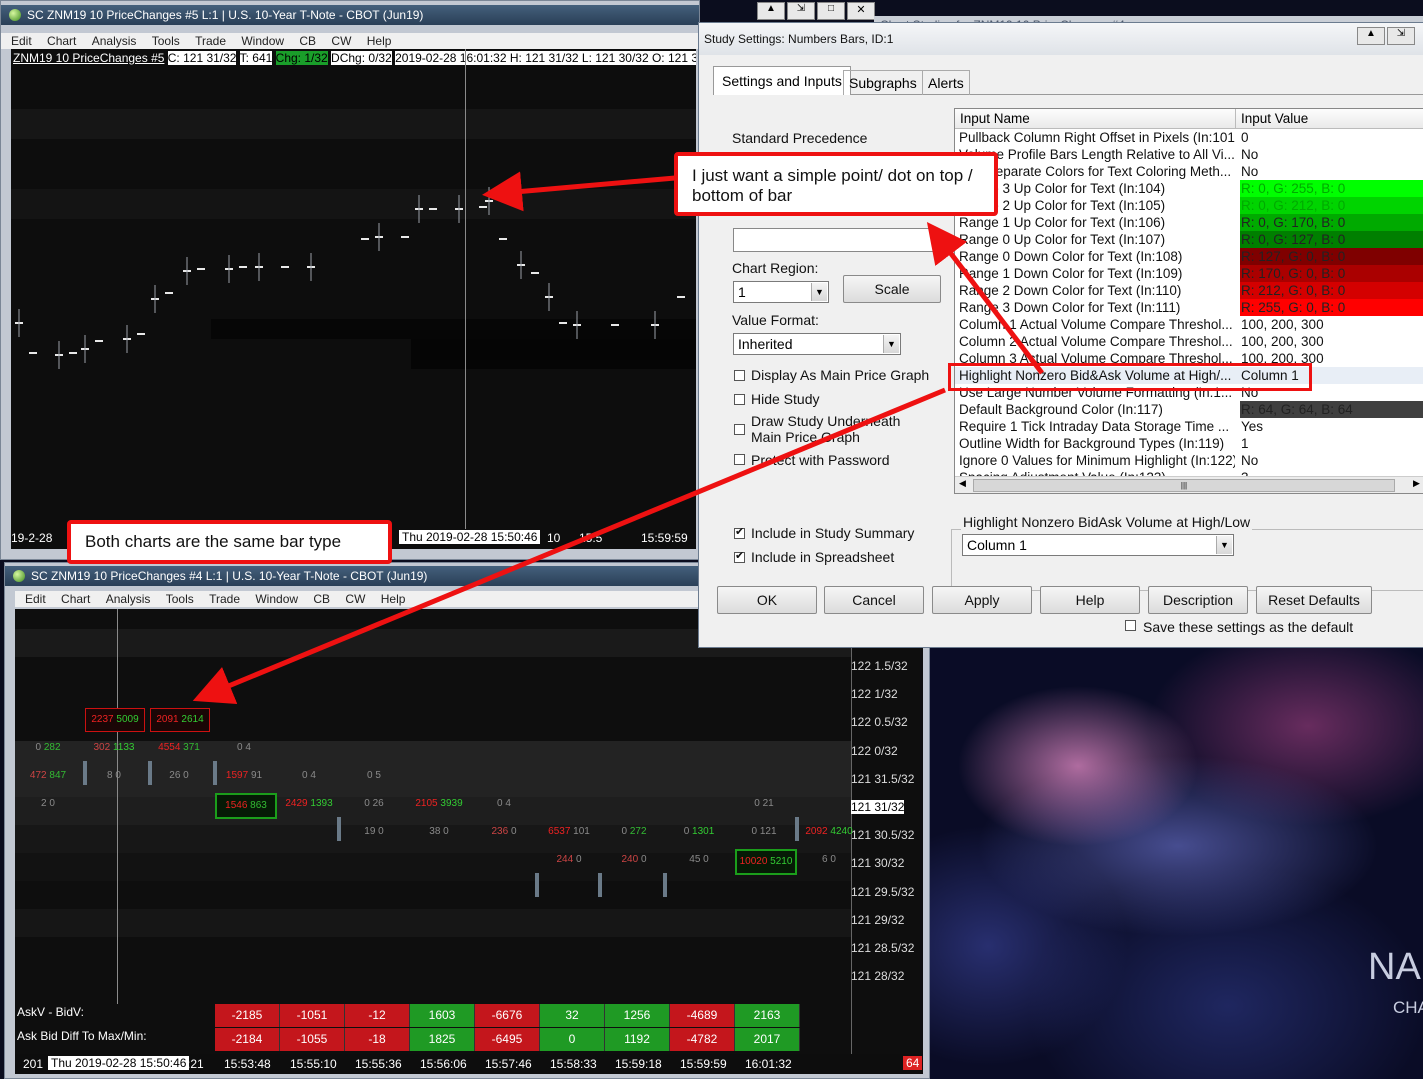  Describe the element at coordinates (767, 1015) in the screenshot. I see `summary-cell: 2163` at that location.